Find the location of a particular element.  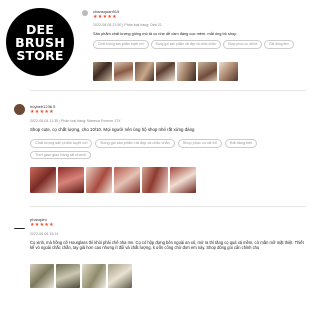

avatar-logo-icon is located at coordinates (19, 228).